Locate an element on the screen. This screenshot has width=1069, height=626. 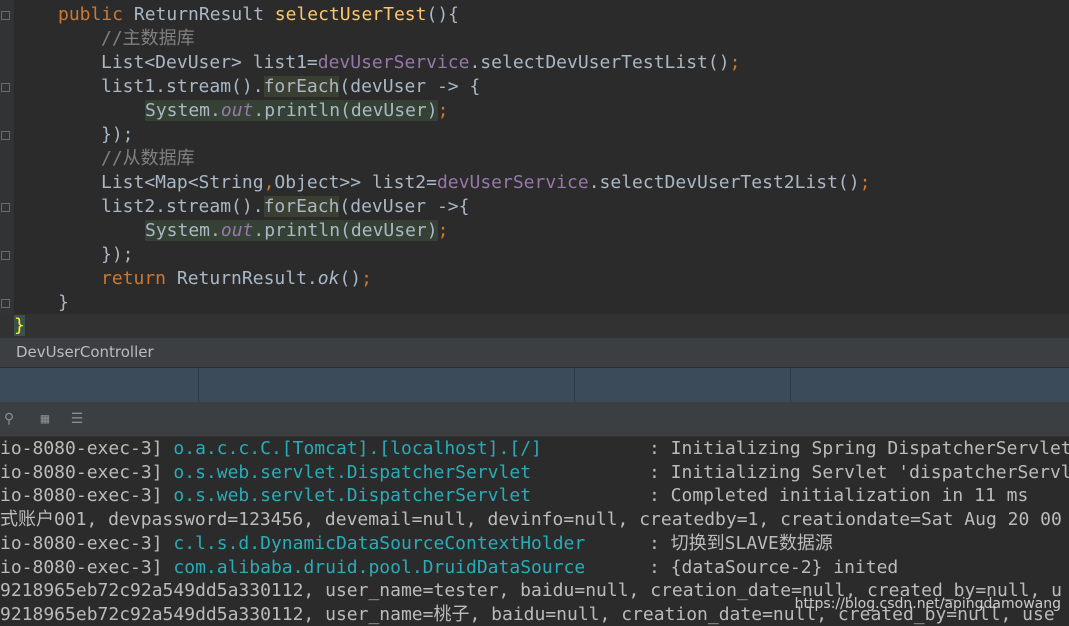
code-comment: //主数据库 is located at coordinates (148, 38).